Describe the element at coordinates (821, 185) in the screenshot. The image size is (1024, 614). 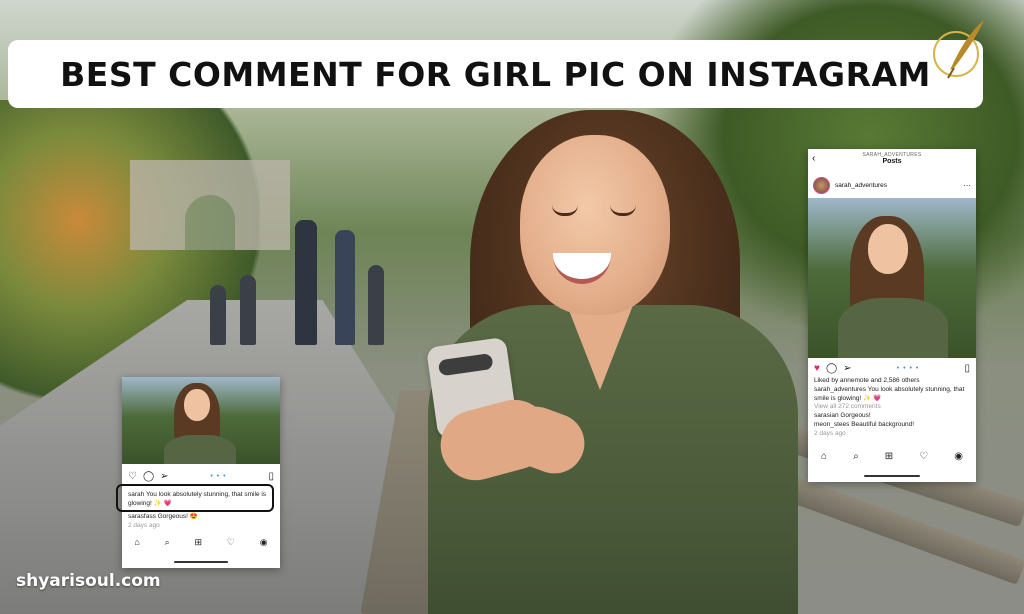
I see `avatar` at that location.